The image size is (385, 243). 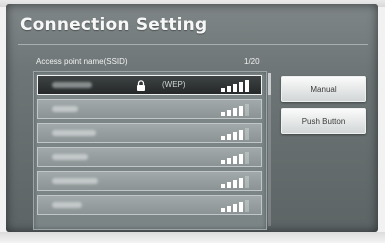 I want to click on lock-icon, so click(x=141, y=85).